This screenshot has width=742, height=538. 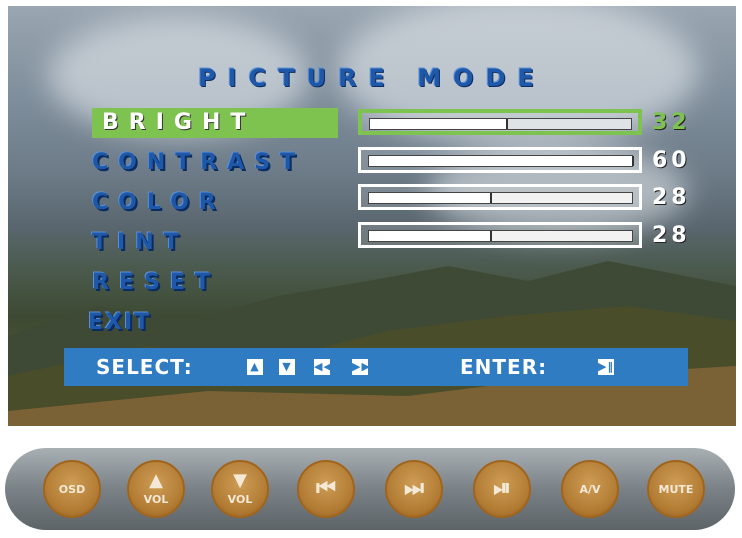 I want to click on vol-up-button: ▲ VOL, so click(x=156, y=489).